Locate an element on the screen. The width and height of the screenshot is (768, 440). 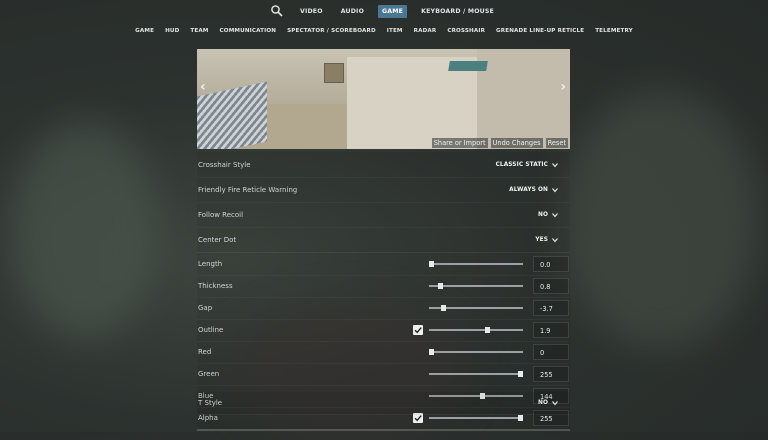
subtab-crosshair: CROSSHAIR is located at coordinates (466, 31).